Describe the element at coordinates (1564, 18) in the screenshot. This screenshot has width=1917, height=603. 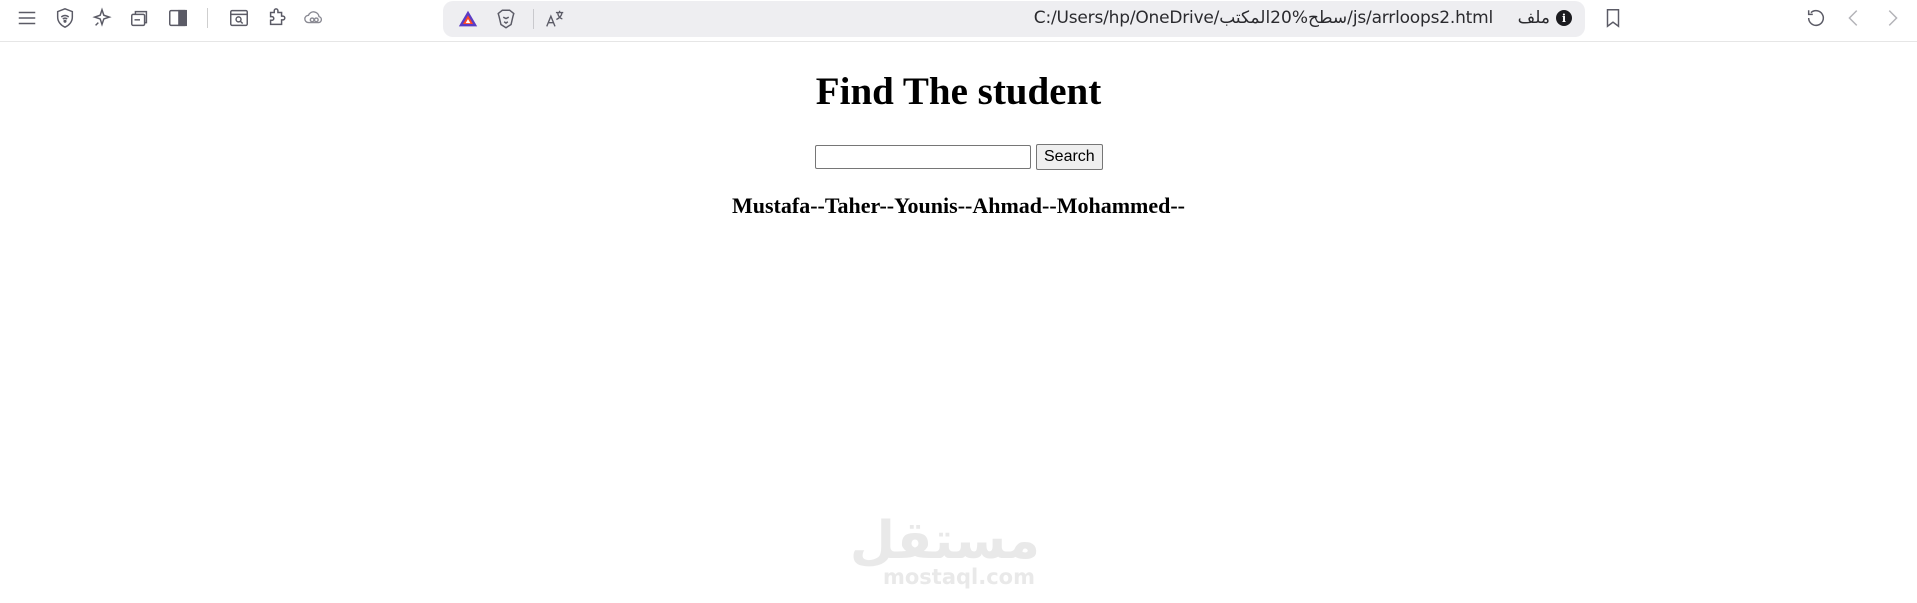
I see `info-icon: i` at that location.